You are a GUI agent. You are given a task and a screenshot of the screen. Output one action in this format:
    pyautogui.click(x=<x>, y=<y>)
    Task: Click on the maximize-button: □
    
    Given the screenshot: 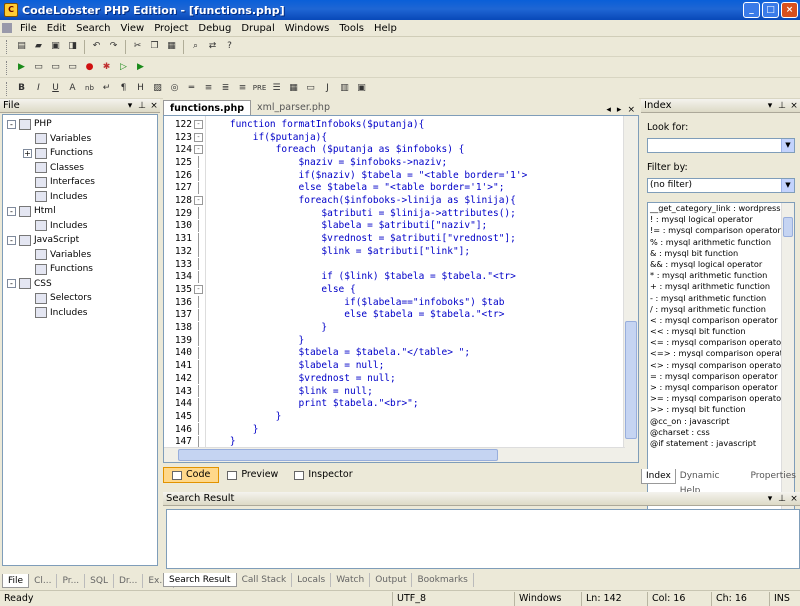 What is the action you would take?
    pyautogui.click(x=770, y=10)
    